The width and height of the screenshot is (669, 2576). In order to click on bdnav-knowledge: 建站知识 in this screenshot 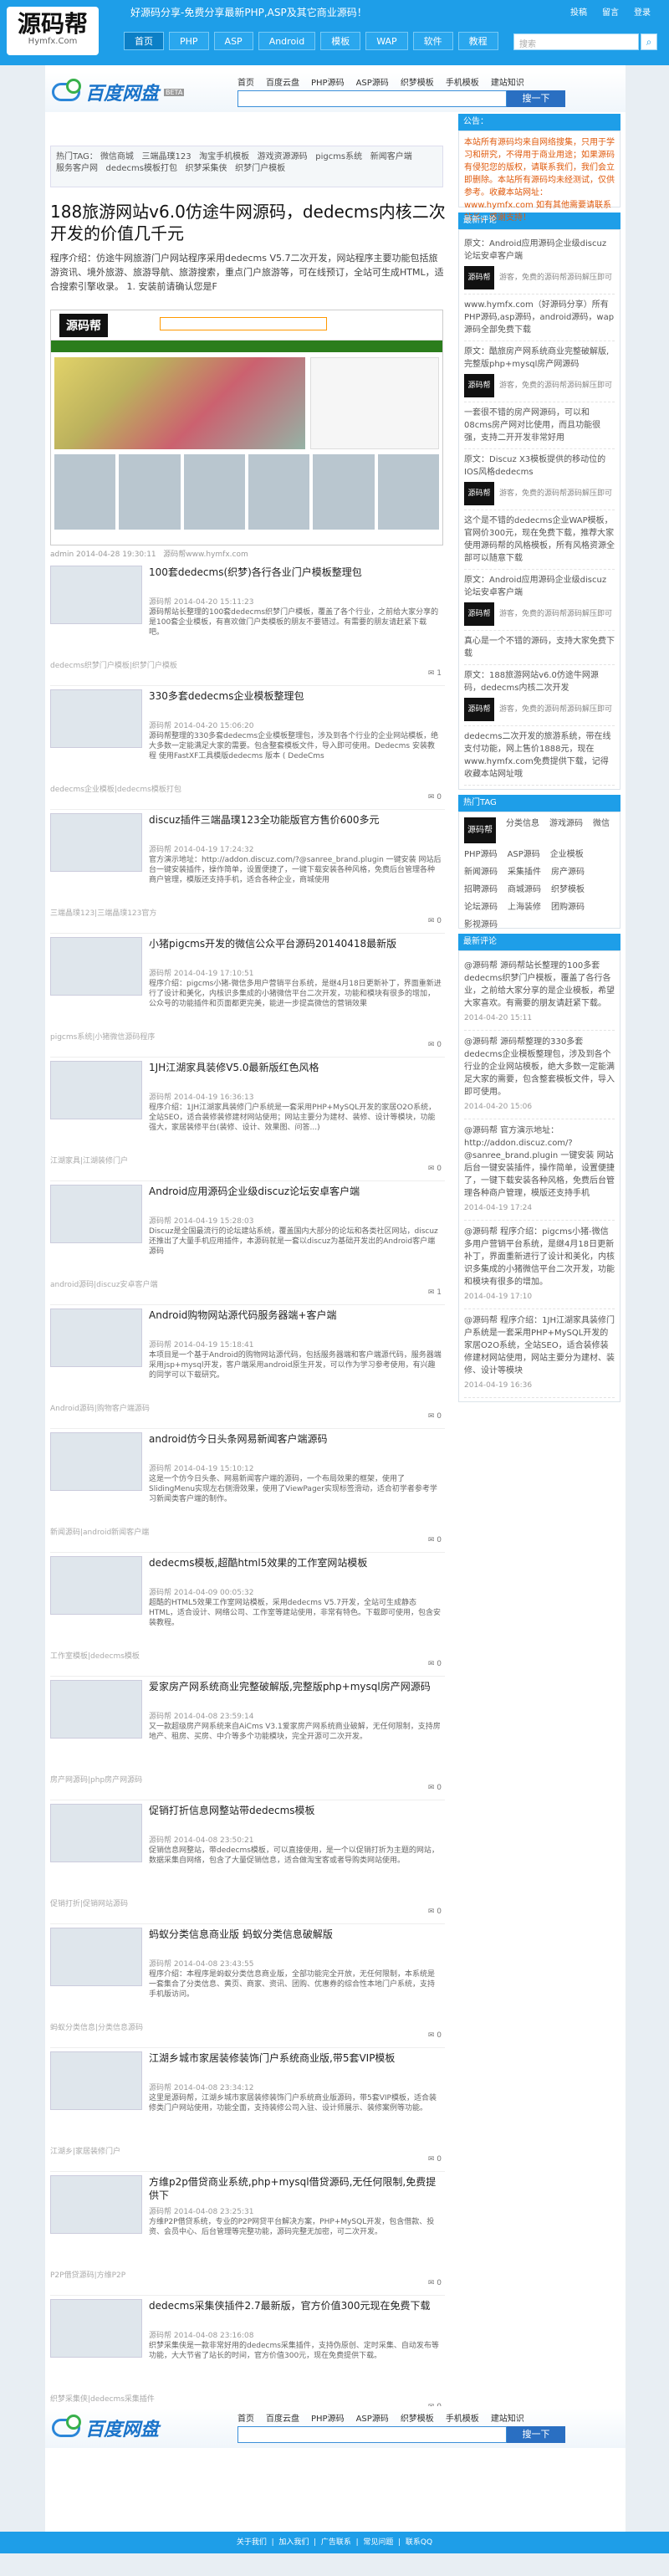, I will do `click(508, 2417)`.